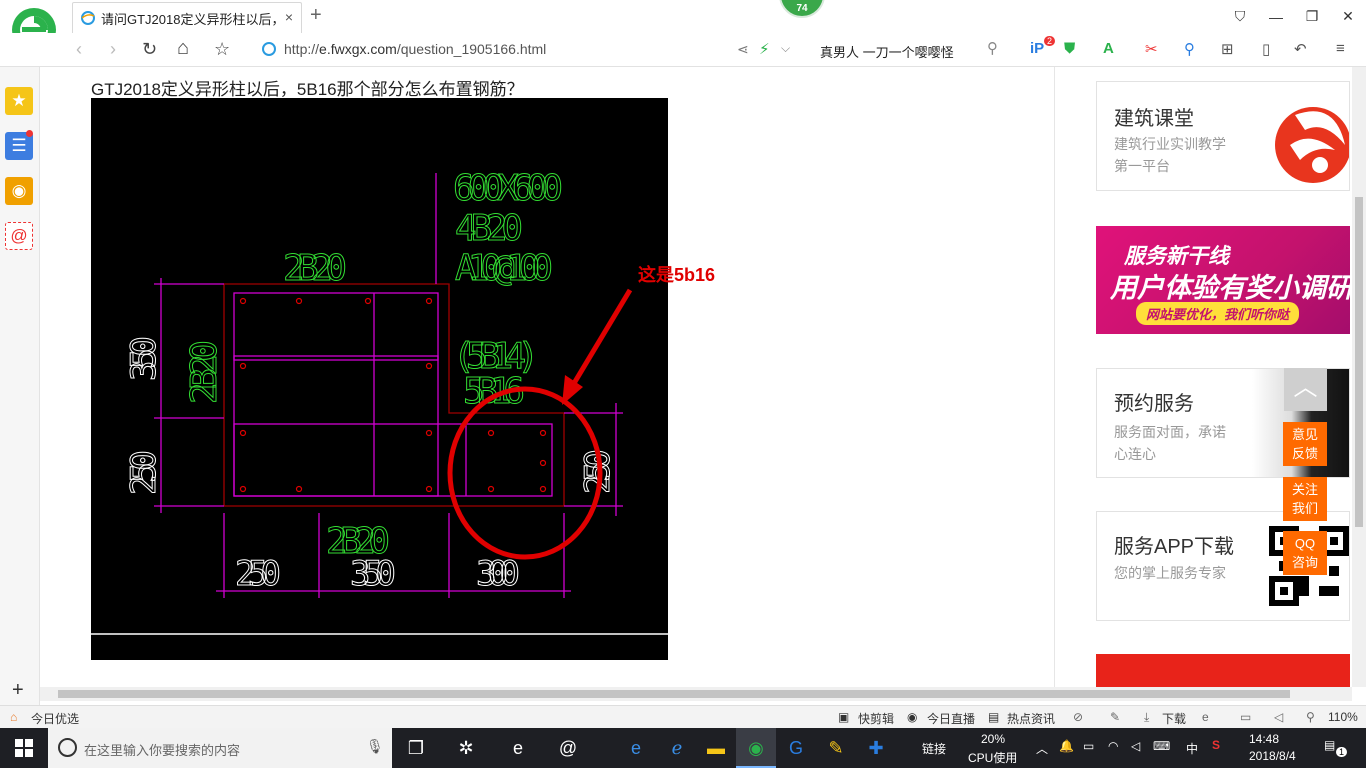  Describe the element at coordinates (1161, 746) in the screenshot. I see `keyboard-icon: ⌨` at that location.